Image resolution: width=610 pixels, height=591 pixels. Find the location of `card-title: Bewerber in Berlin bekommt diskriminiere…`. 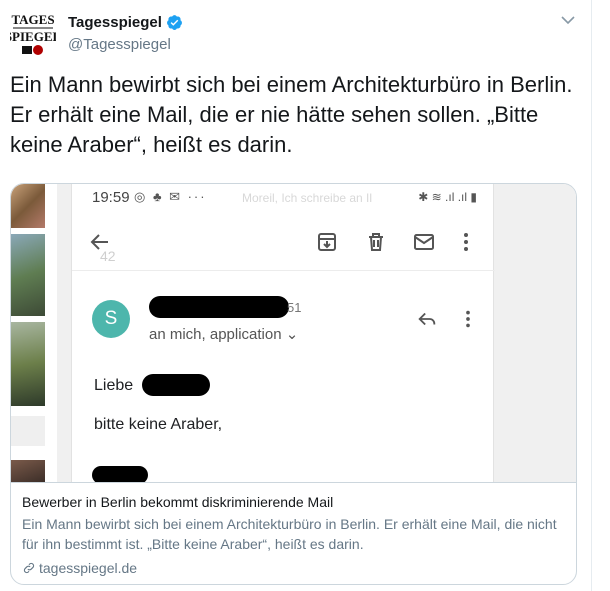

card-title: Bewerber in Berlin bekommt diskriminiere… is located at coordinates (178, 502).